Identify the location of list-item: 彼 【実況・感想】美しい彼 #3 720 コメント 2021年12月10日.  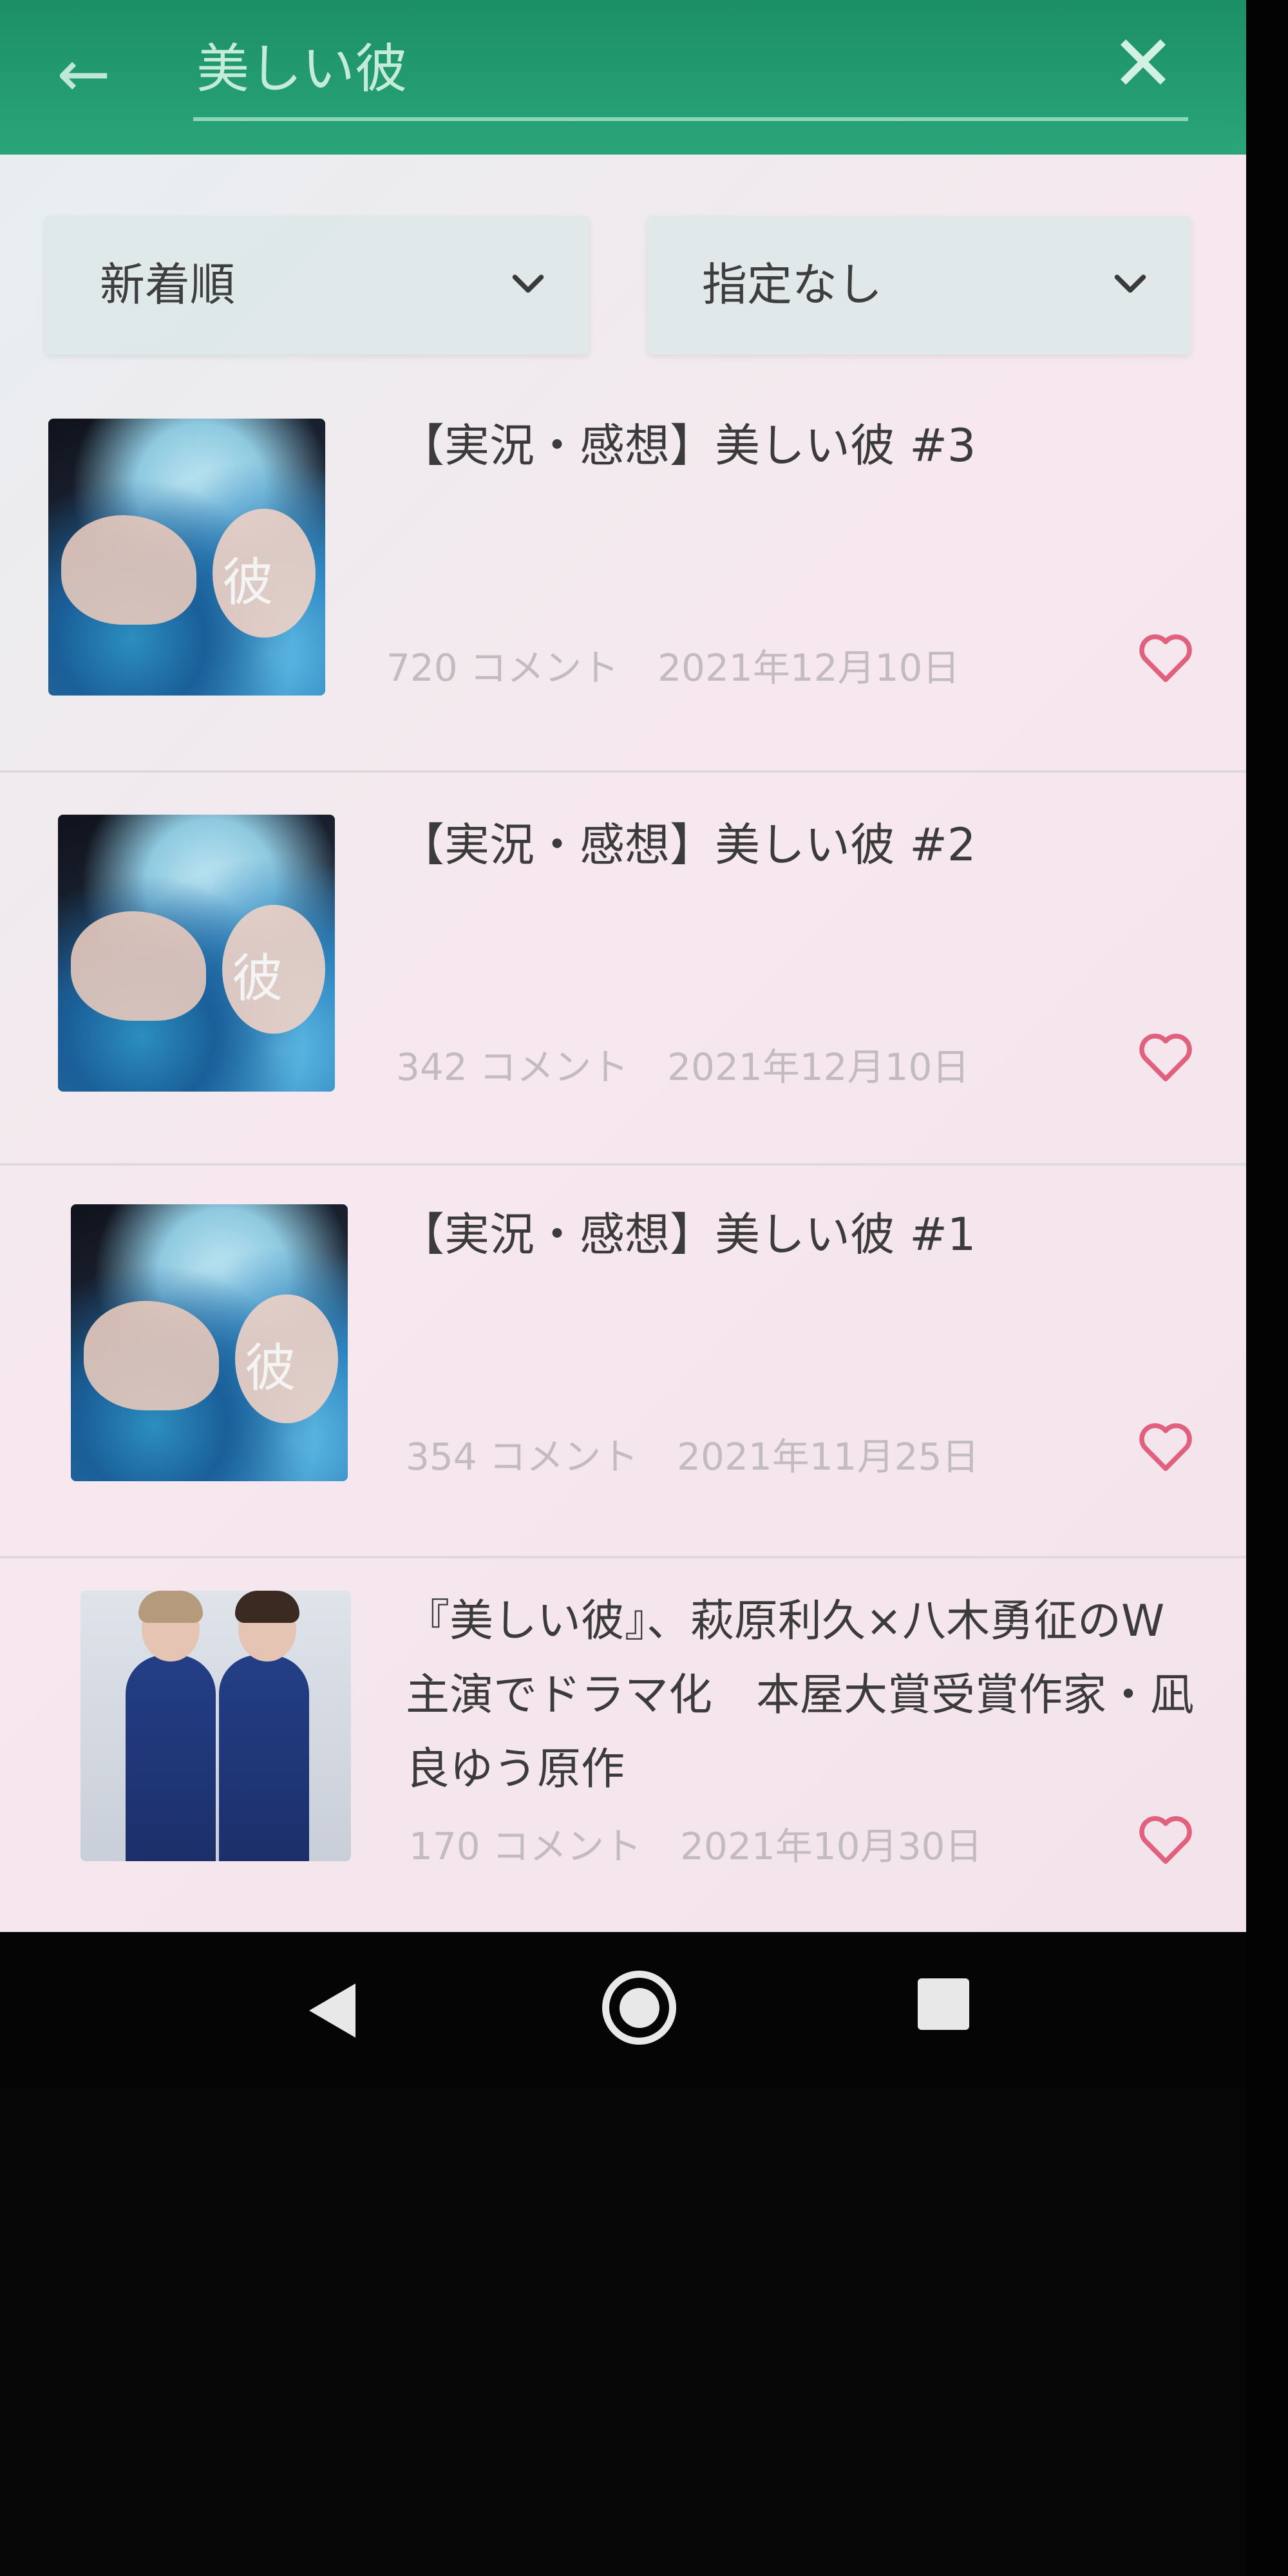
(623, 576).